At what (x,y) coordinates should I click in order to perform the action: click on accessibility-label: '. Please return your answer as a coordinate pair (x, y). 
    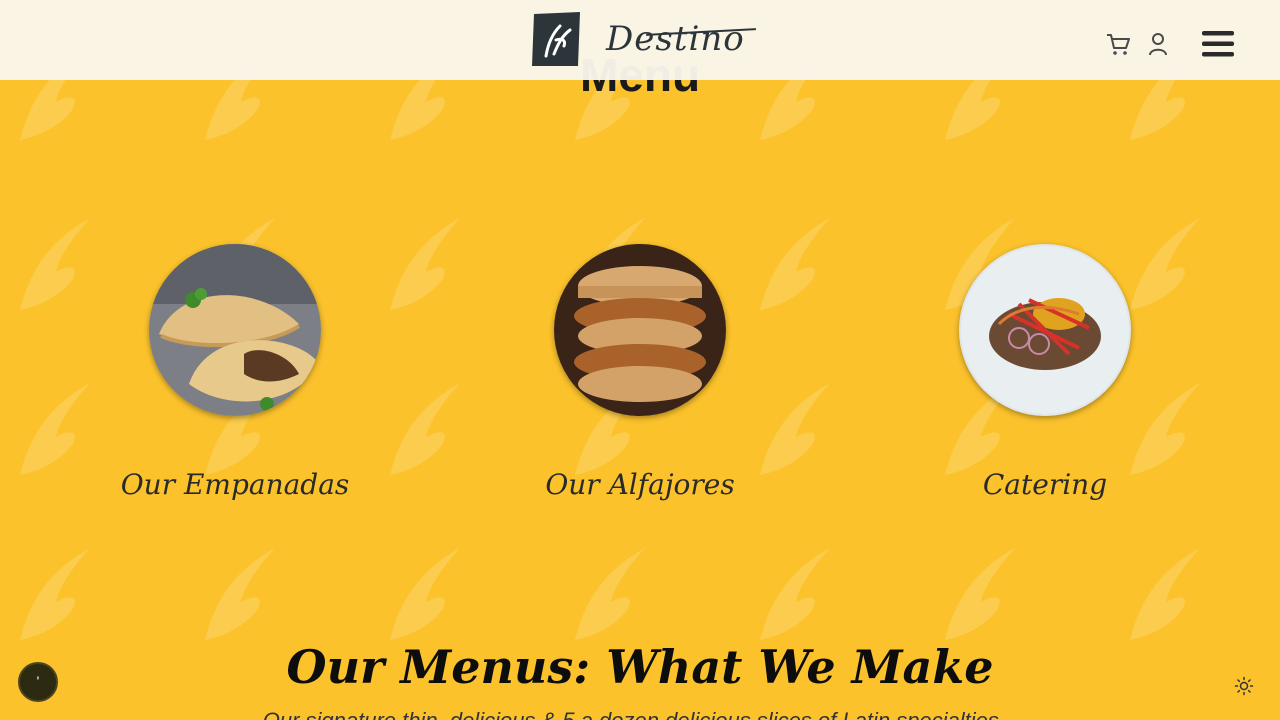
    Looking at the image, I should click on (38, 681).